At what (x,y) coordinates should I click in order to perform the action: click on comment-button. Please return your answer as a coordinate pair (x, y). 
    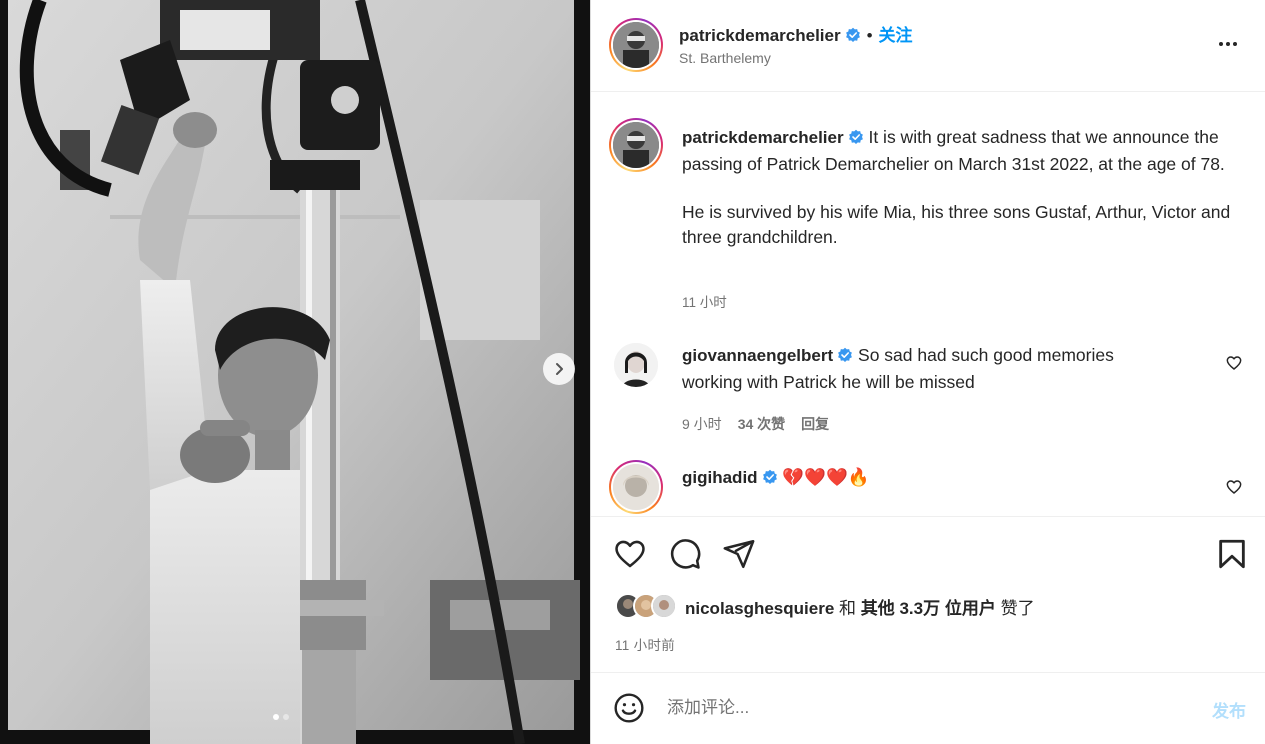
    Looking at the image, I should click on (685, 556).